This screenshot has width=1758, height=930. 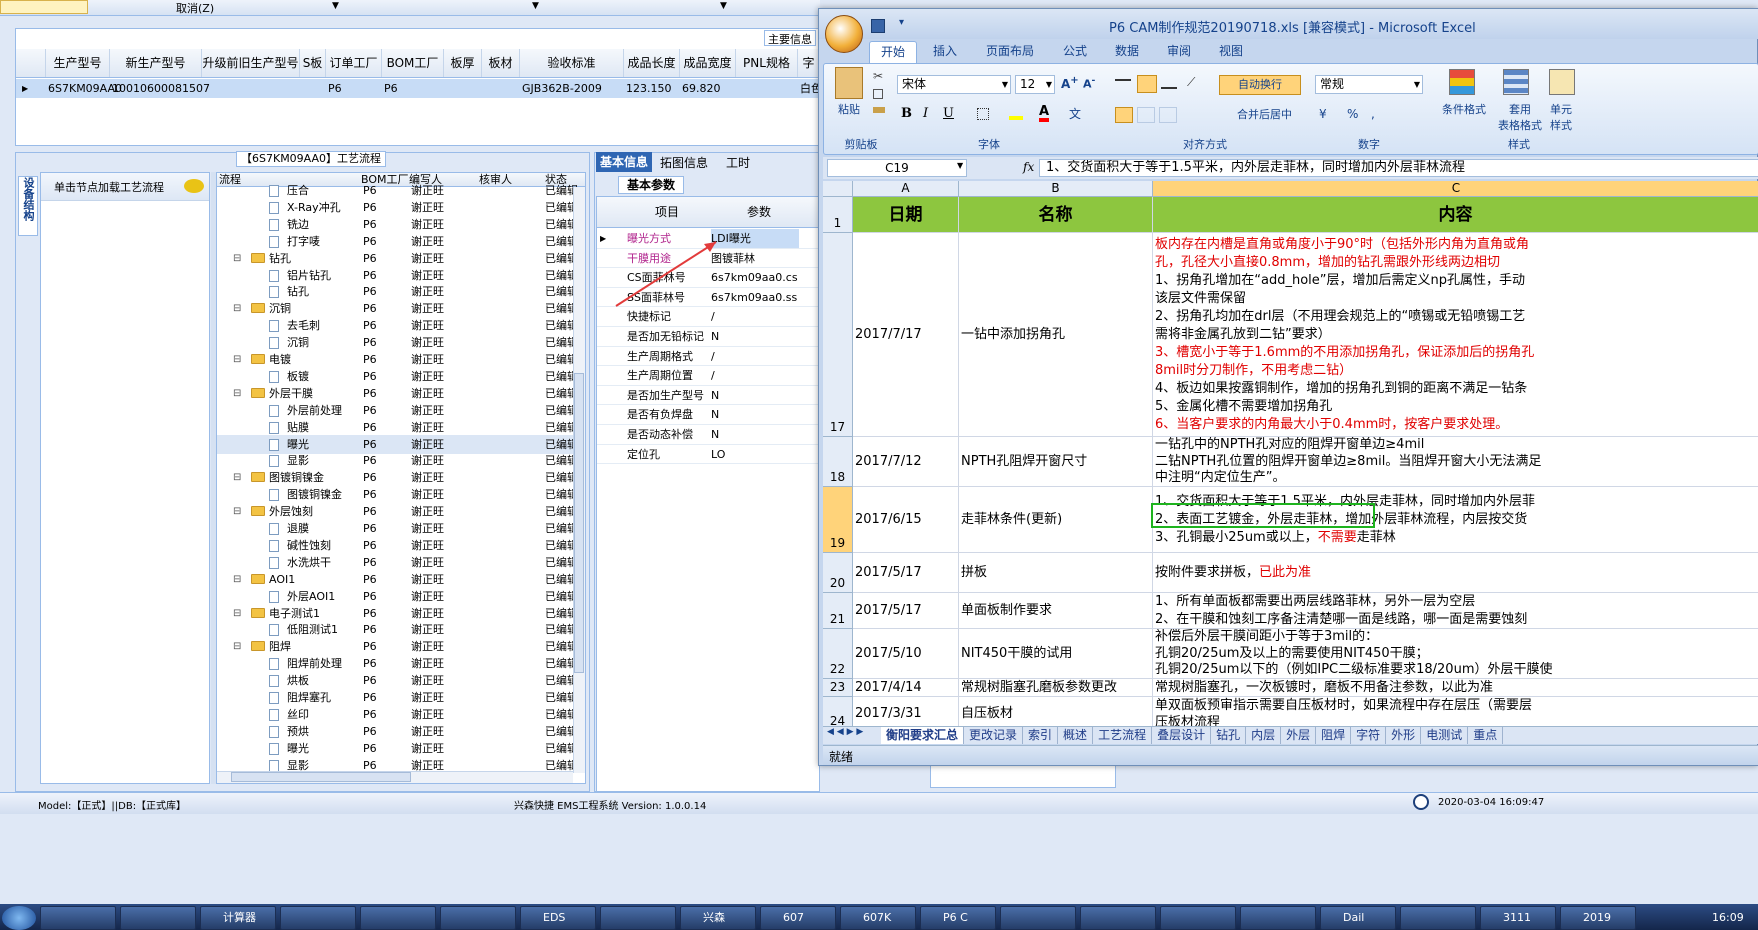 I want to click on number-format-select: 常规 ▼, so click(x=1369, y=84).